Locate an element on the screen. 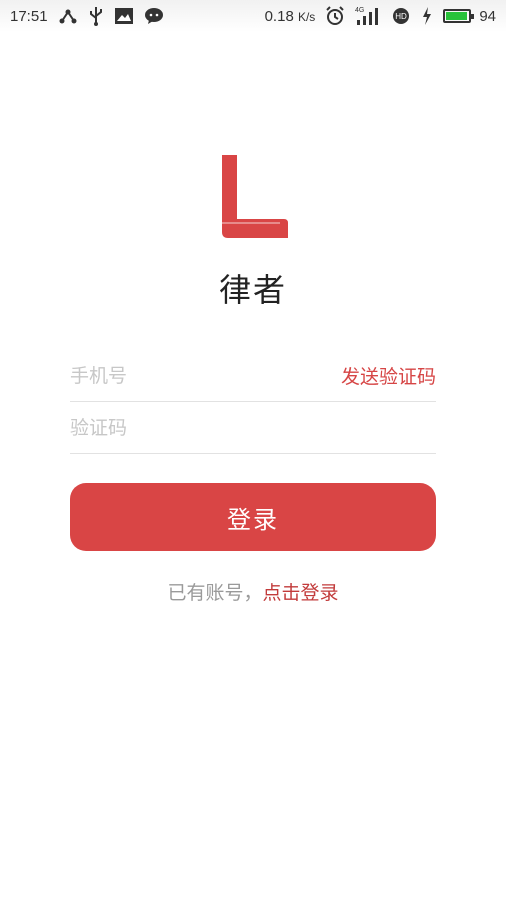 This screenshot has width=506, height=900. battery-tip is located at coordinates (473, 16).